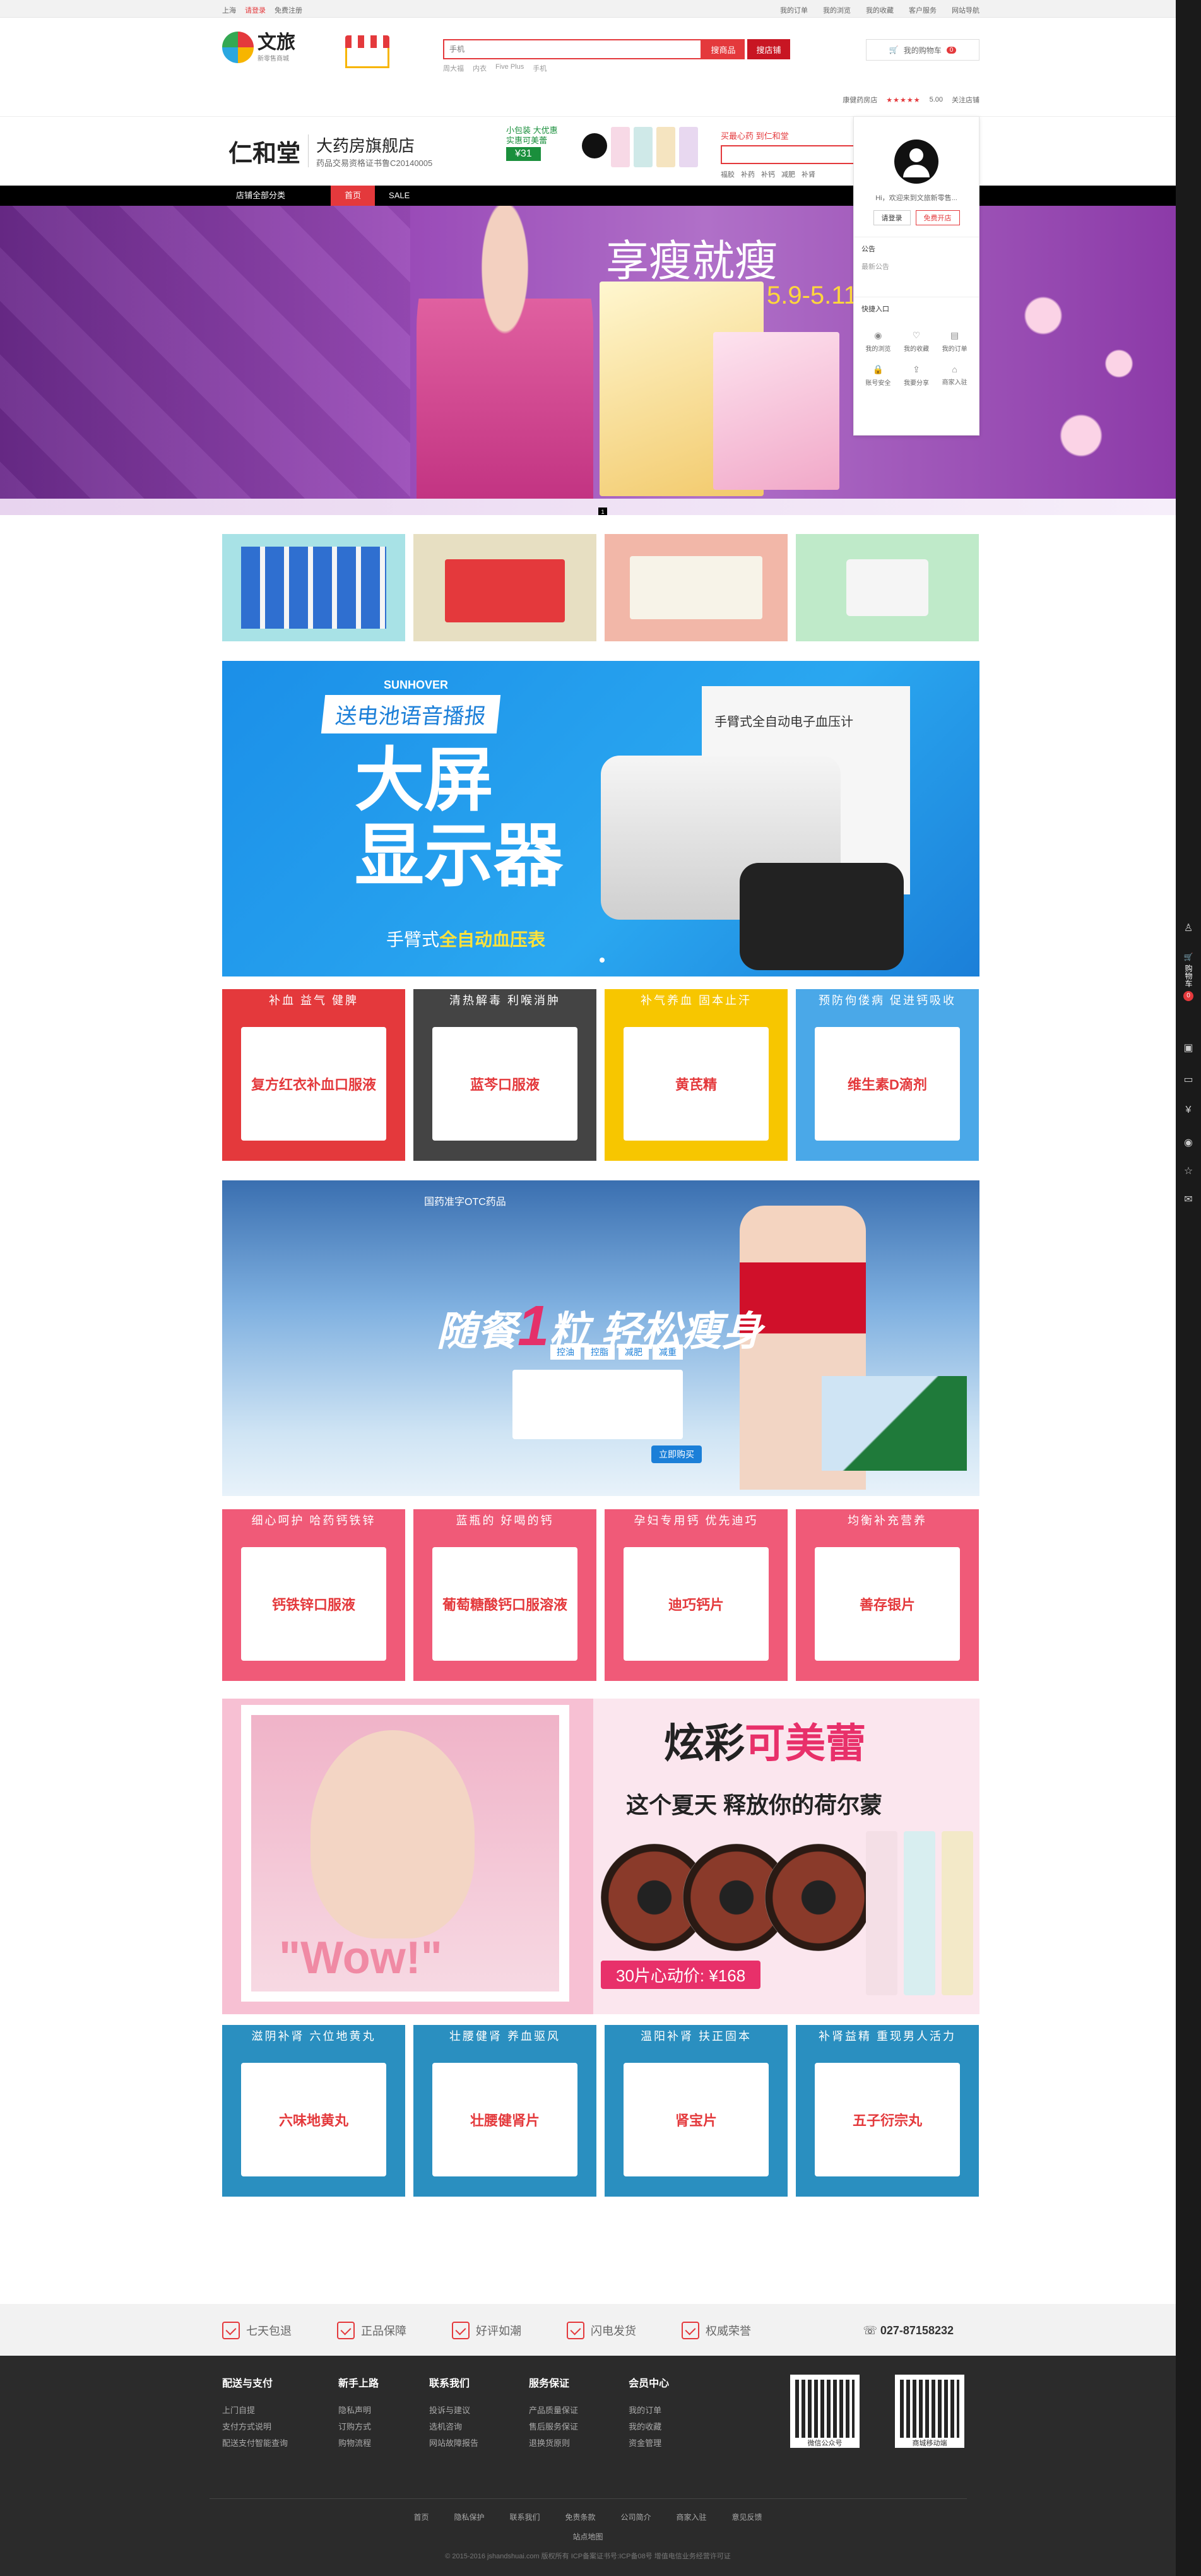  I want to click on store-tag: 减肥, so click(788, 174).